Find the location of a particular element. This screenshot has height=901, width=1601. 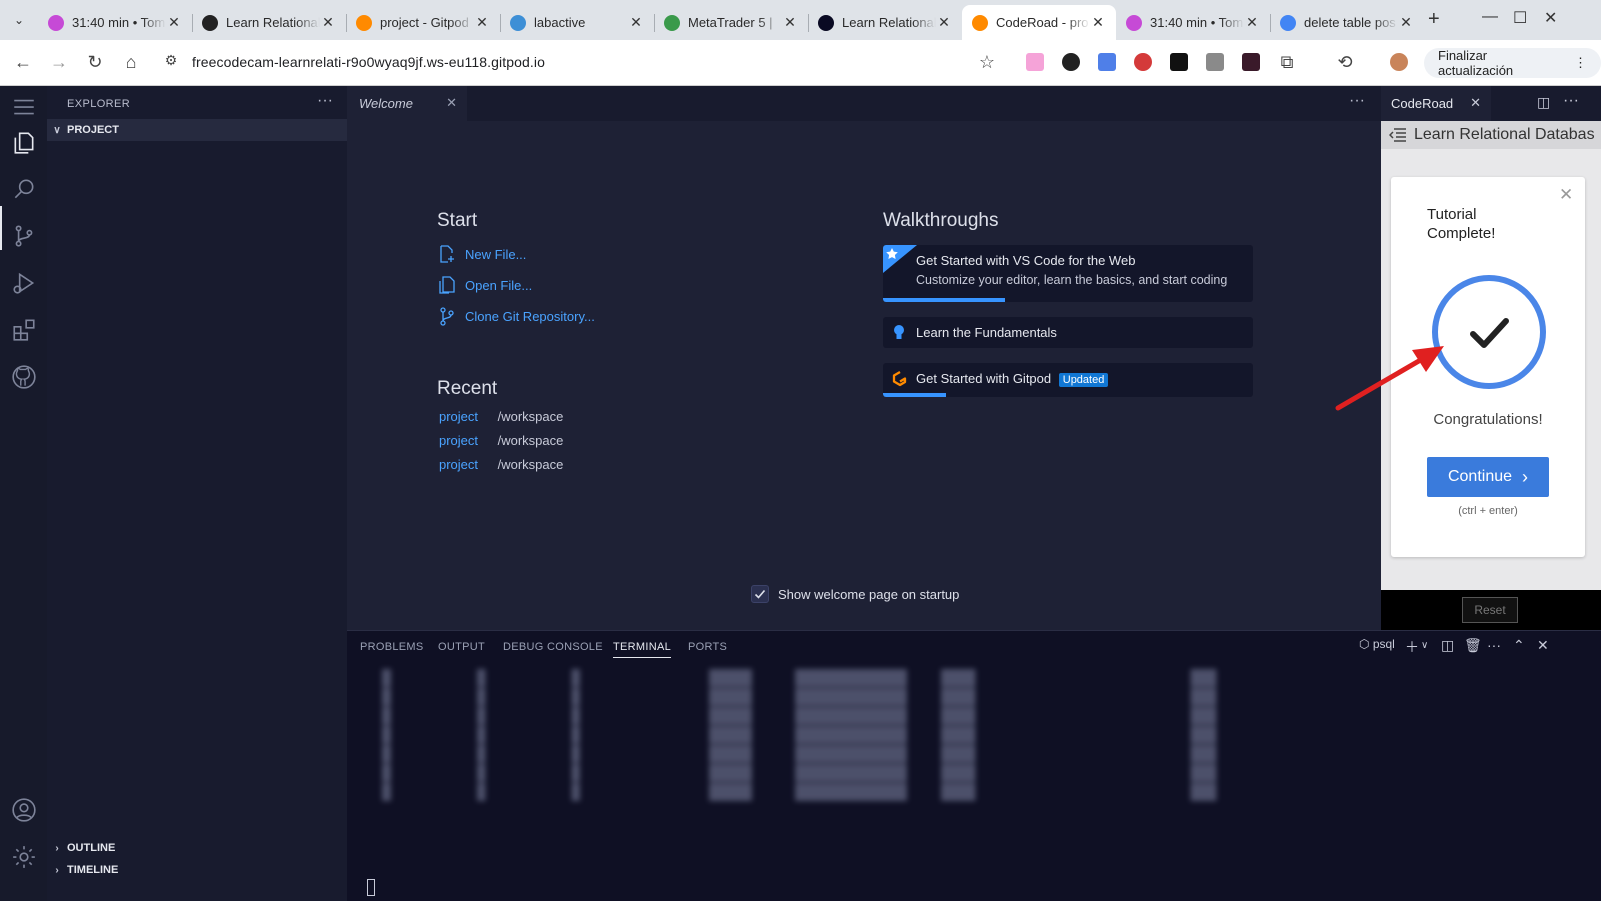

files-icon is located at coordinates (24, 143).